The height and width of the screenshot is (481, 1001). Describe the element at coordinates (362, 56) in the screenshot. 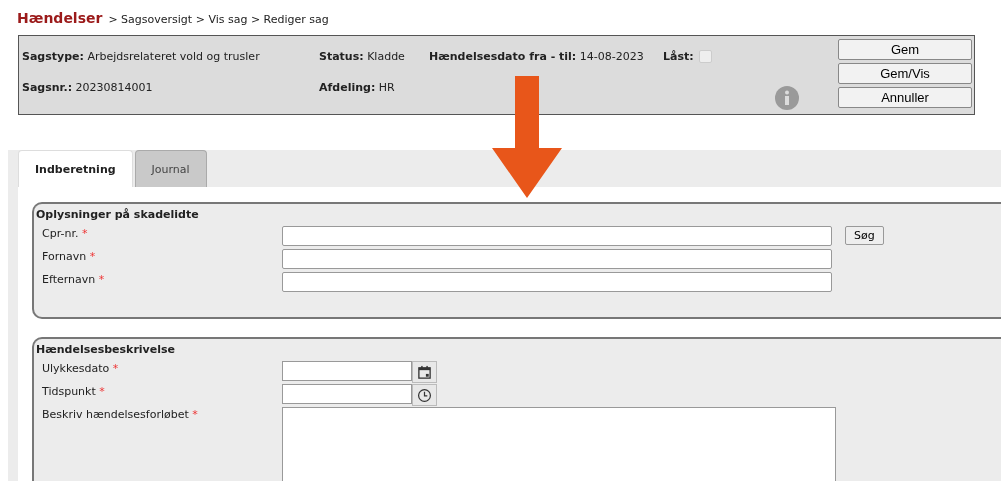

I see `info-text: Status: Kladde` at that location.